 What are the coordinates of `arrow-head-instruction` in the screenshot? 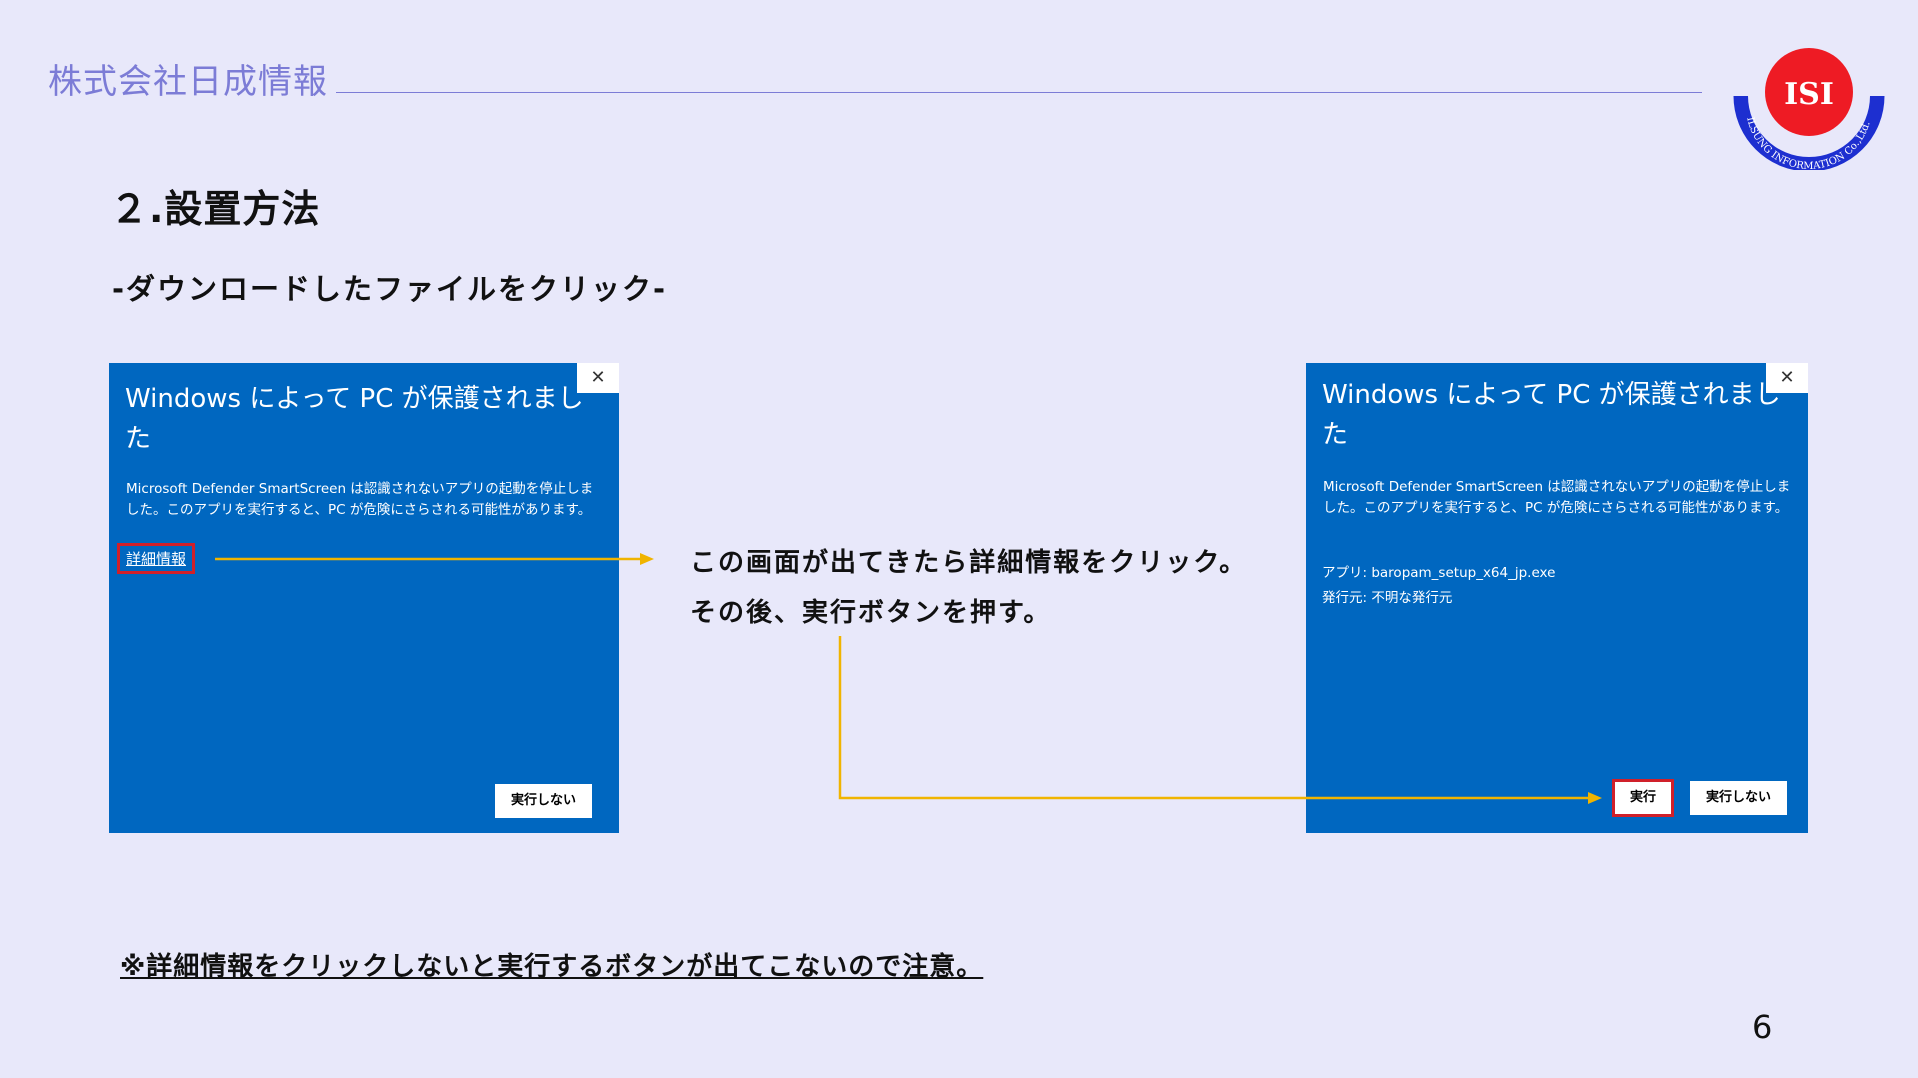 It's located at (647, 559).